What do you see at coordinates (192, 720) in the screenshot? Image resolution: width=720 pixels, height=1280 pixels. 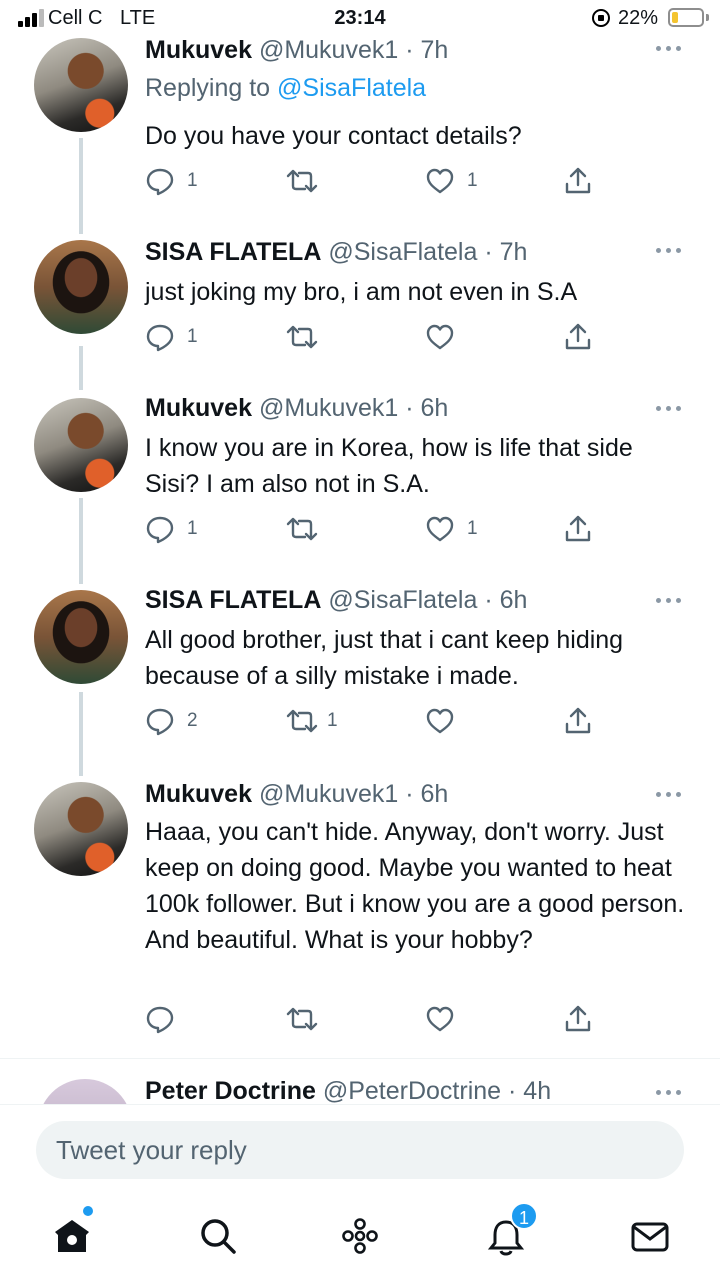 I see `reply-count: 2` at bounding box center [192, 720].